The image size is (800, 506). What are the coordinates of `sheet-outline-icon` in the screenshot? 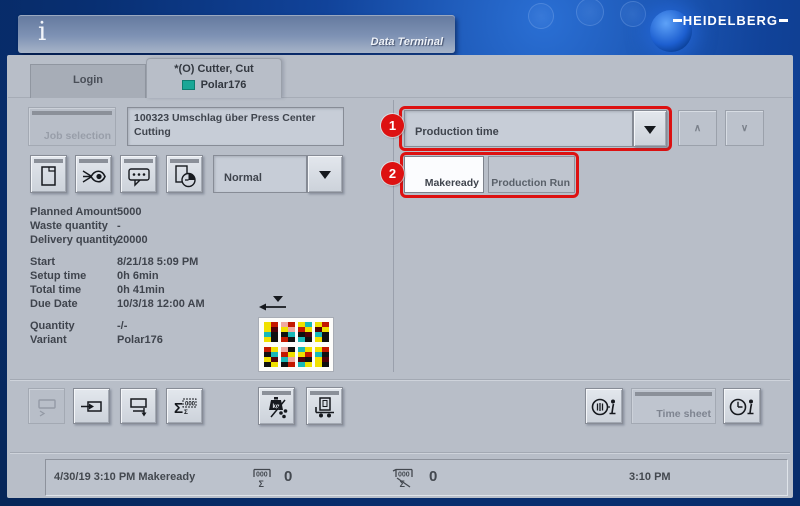 It's located at (47, 408).